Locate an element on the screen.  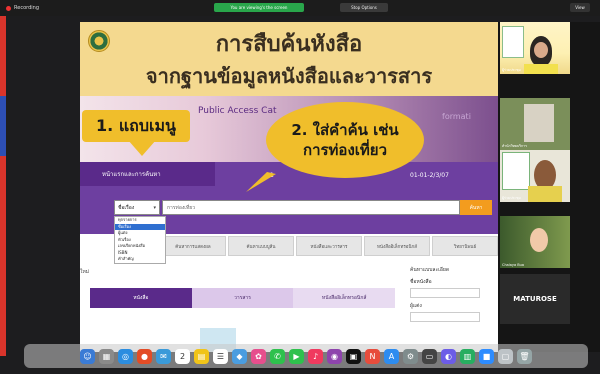
search-button: ค้นหา is located at coordinates (476, 207).